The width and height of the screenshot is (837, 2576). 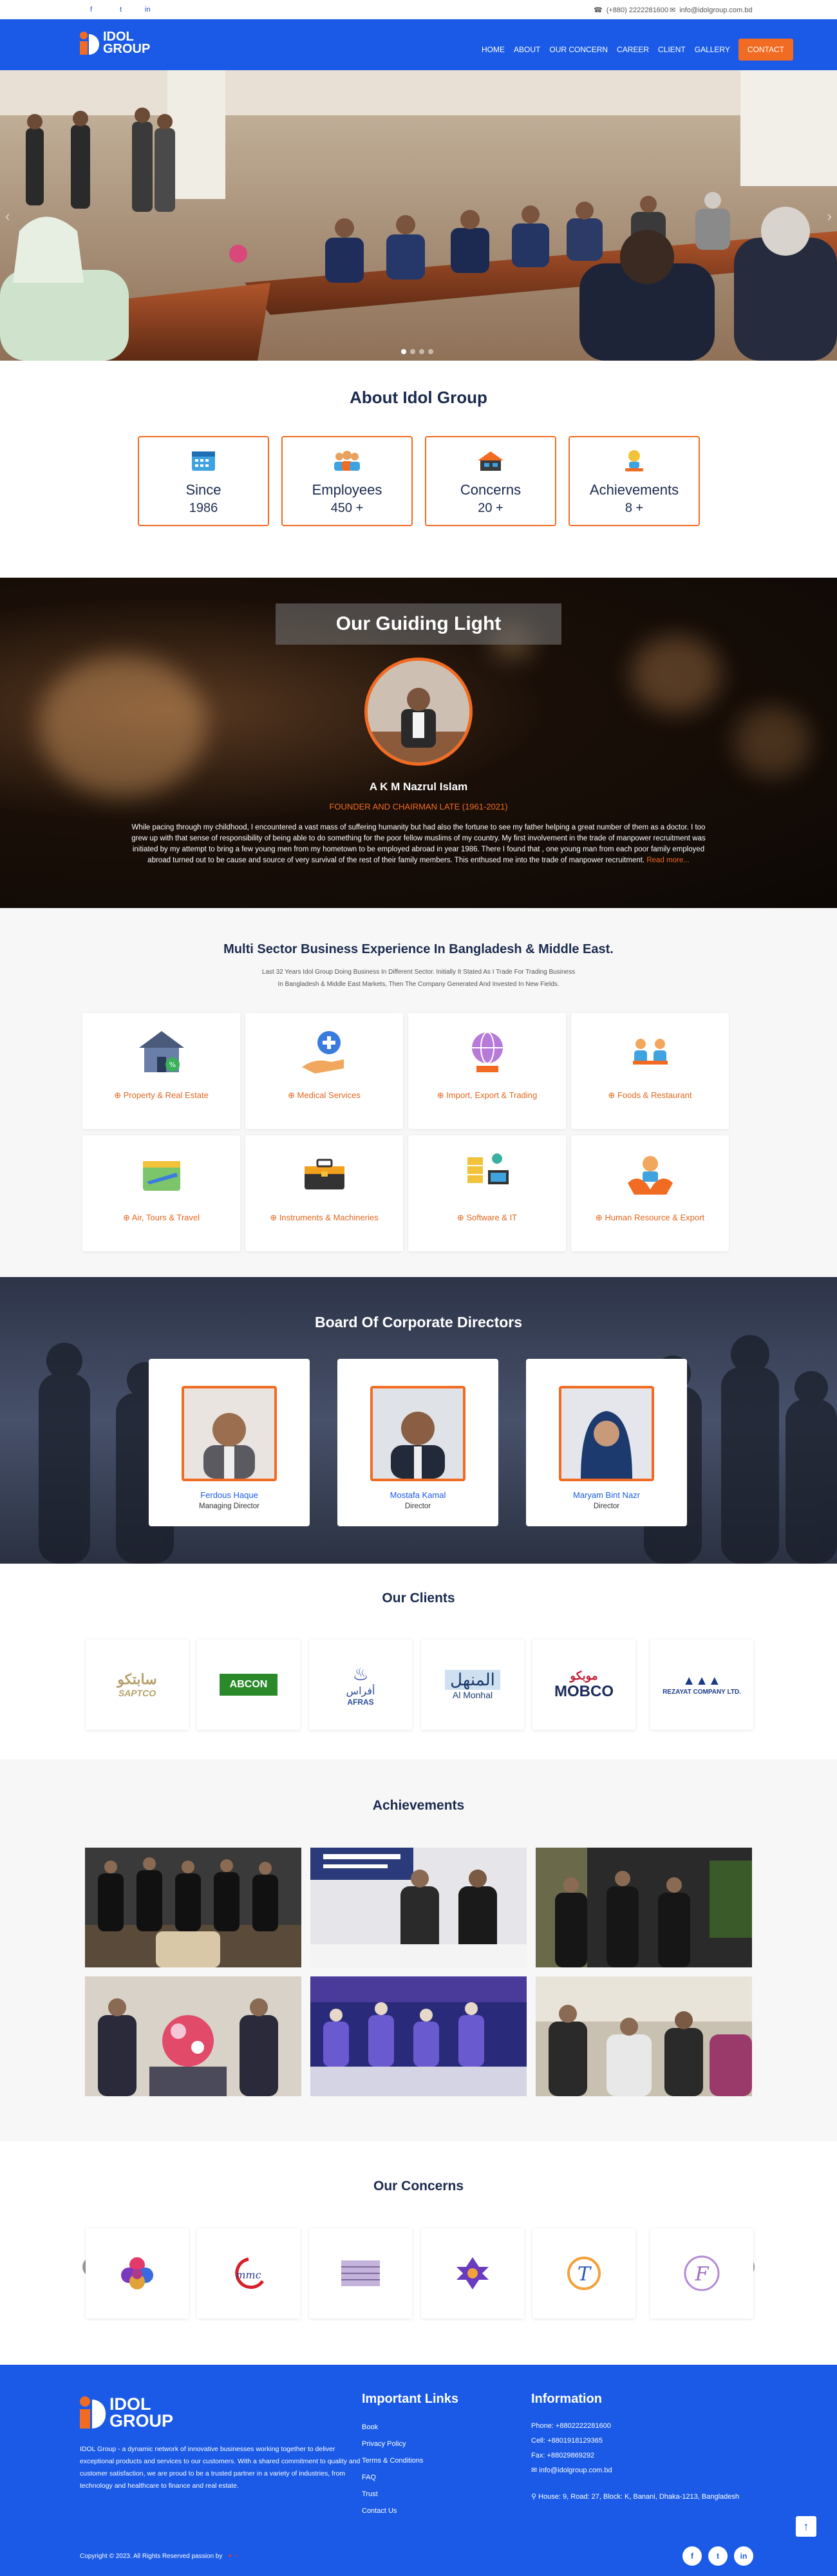 I want to click on hero-prev-arrow: ‹, so click(x=7, y=216).